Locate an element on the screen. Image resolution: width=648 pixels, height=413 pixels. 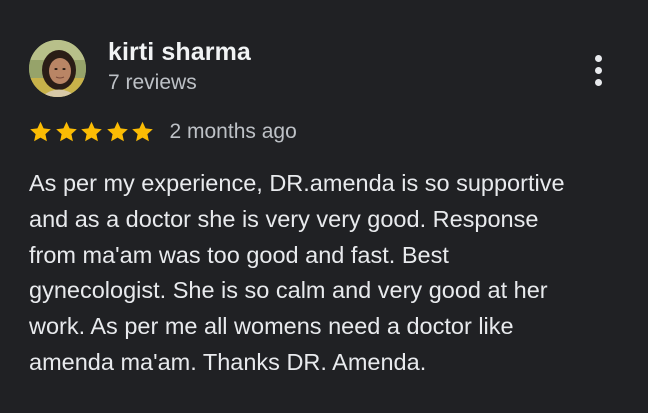
review-time: 2 months ago is located at coordinates (233, 131).